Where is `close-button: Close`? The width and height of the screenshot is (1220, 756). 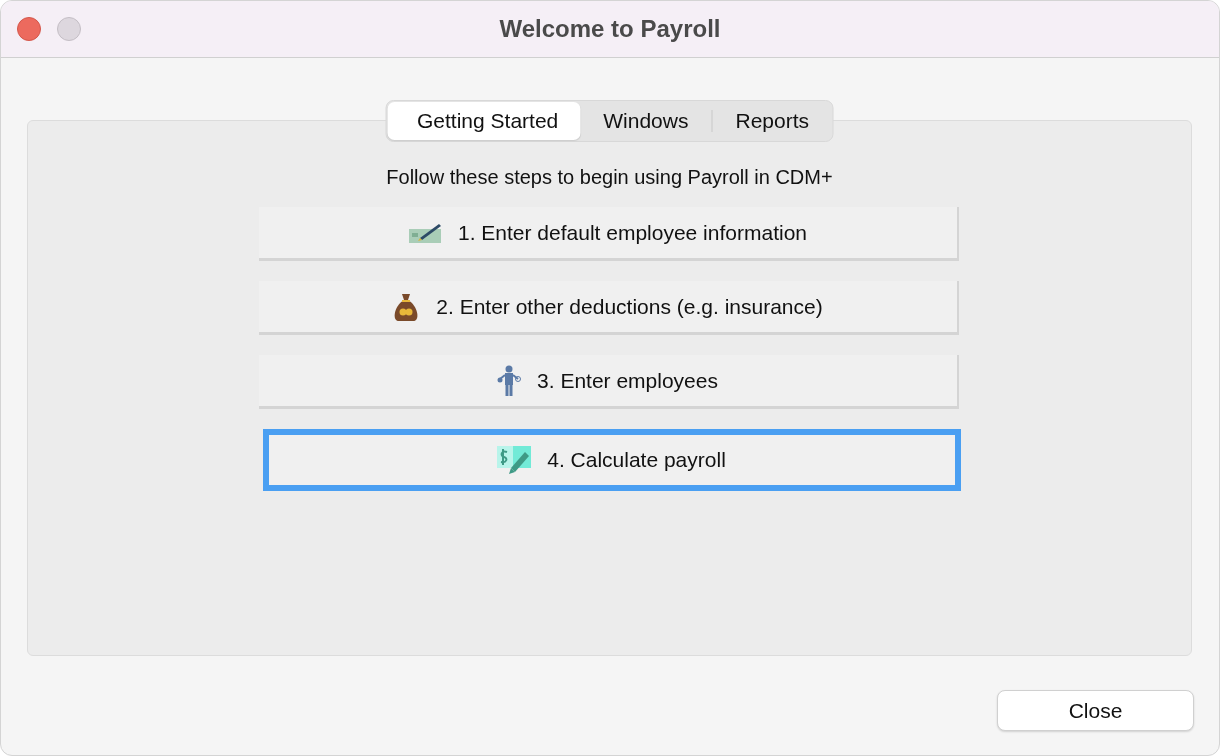 close-button: Close is located at coordinates (1095, 710).